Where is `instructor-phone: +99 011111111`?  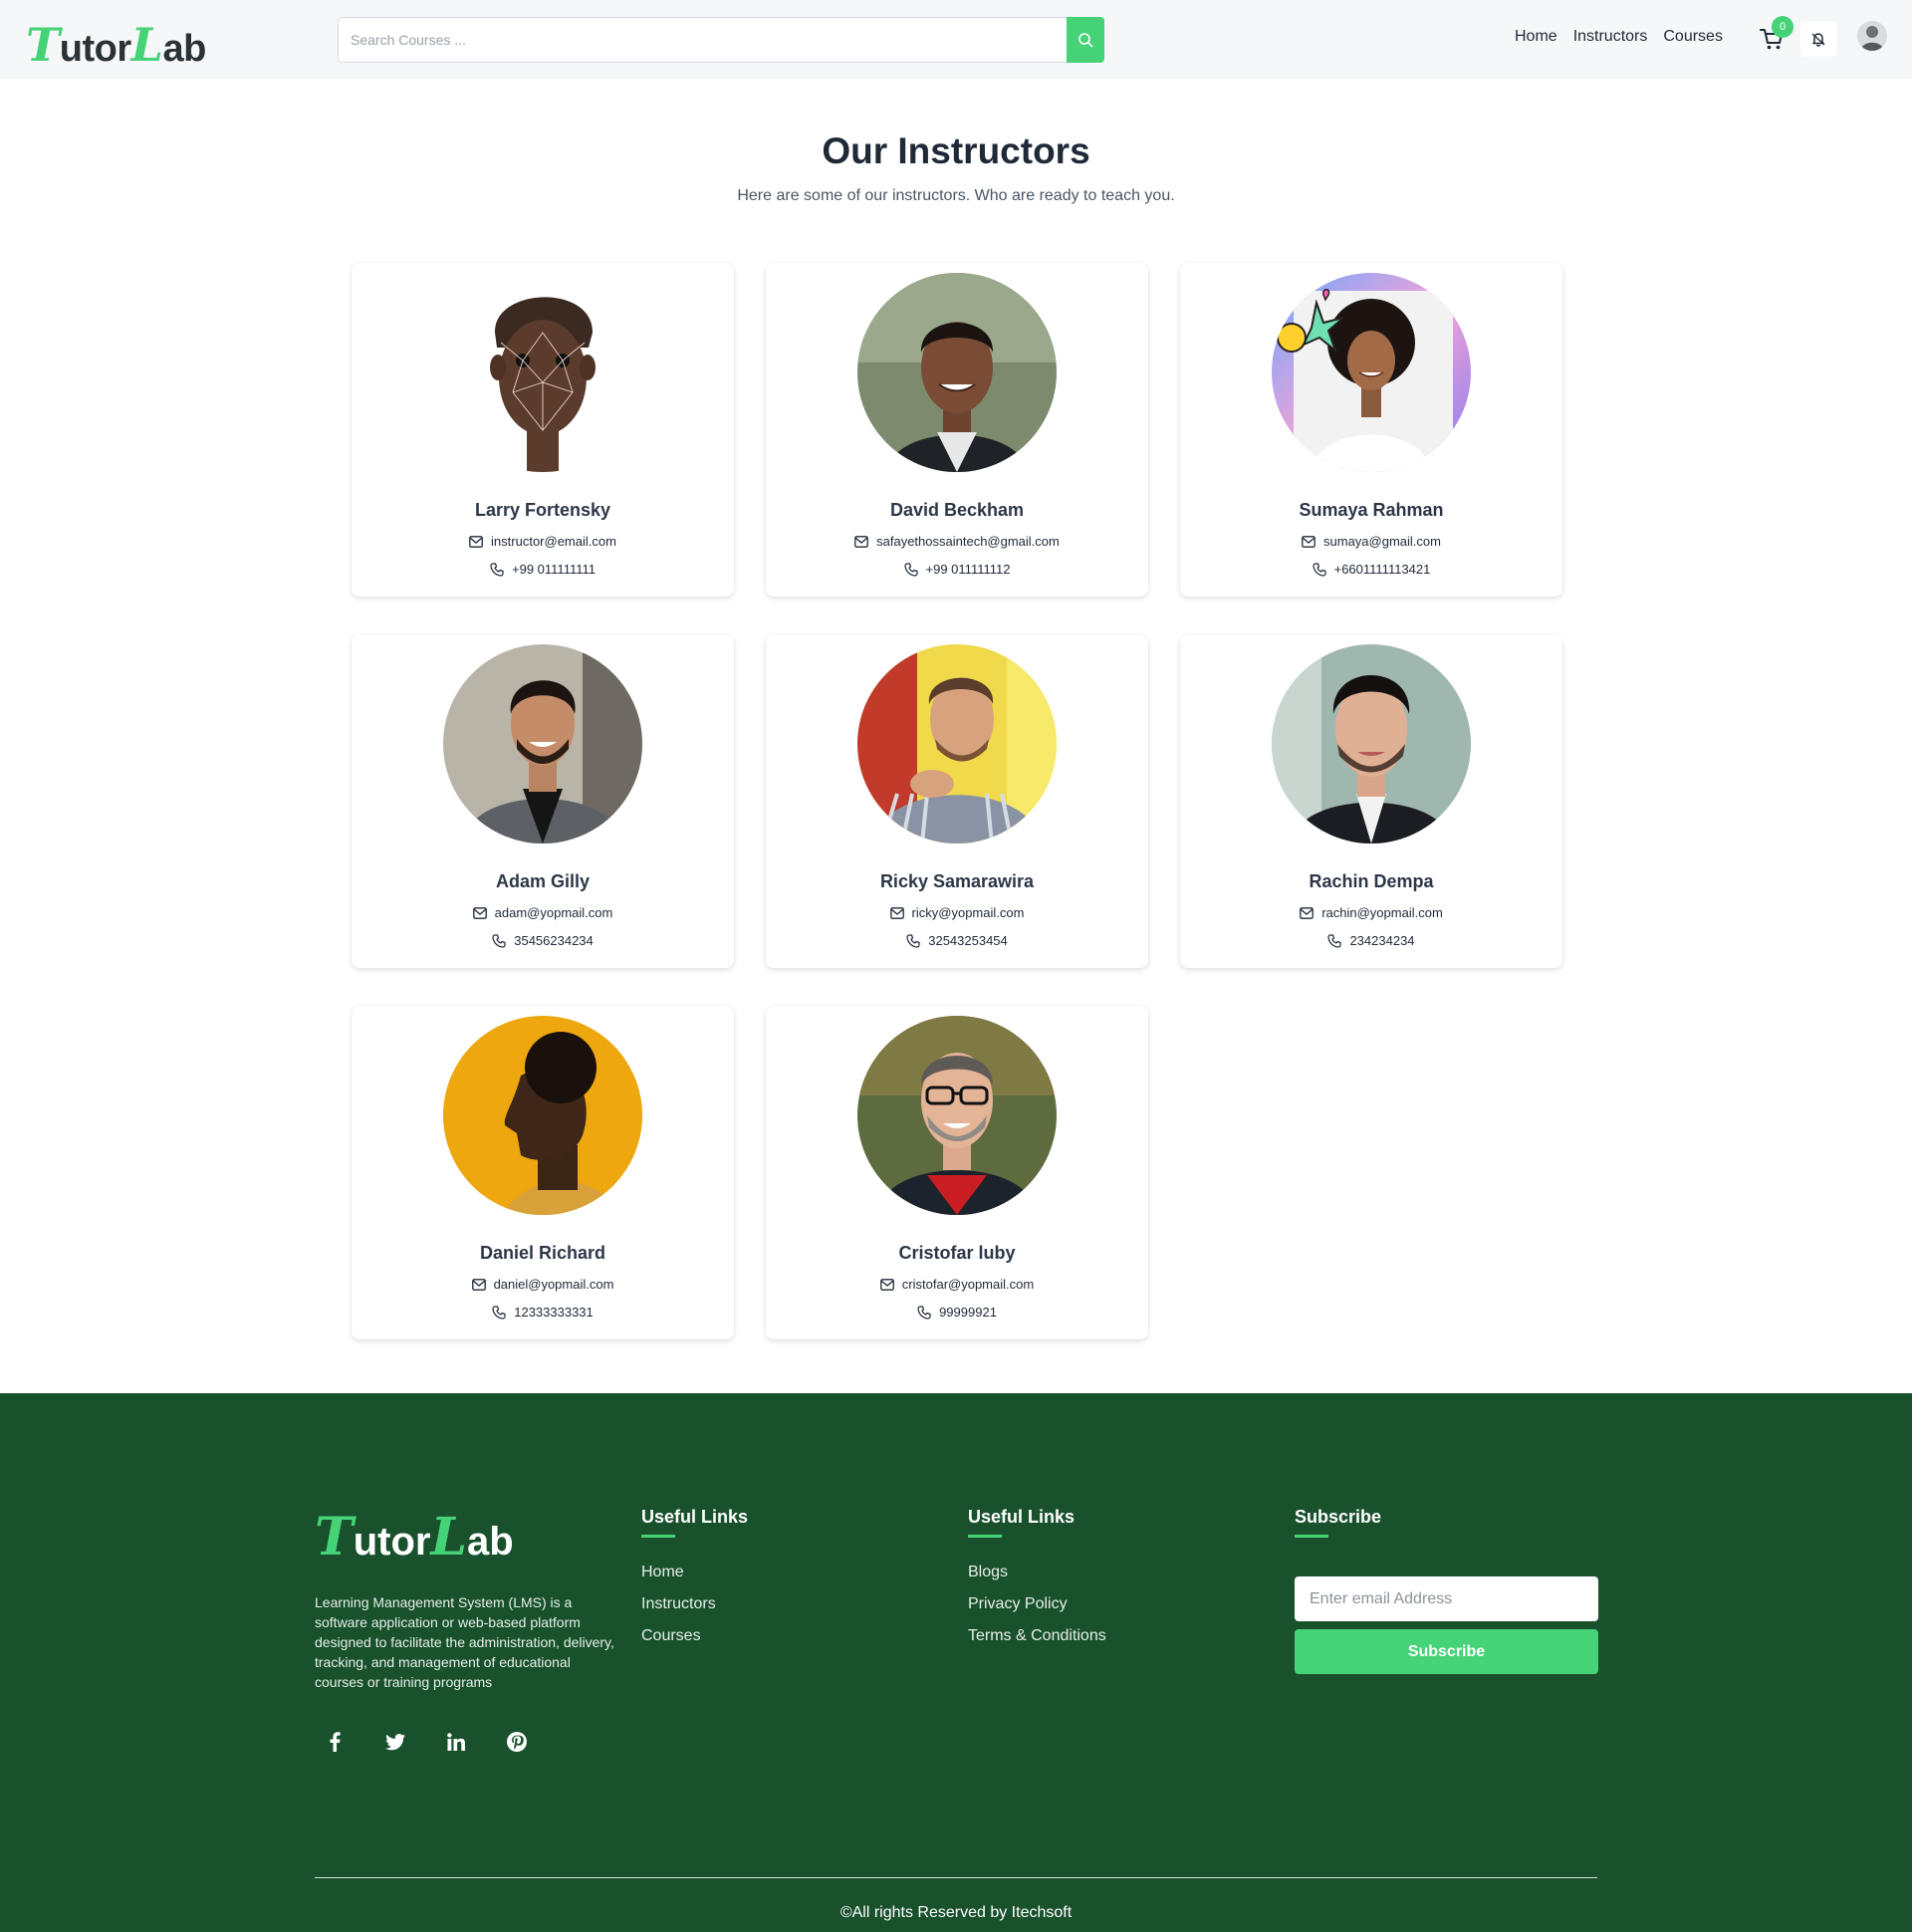 instructor-phone: +99 011111111 is located at coordinates (554, 570).